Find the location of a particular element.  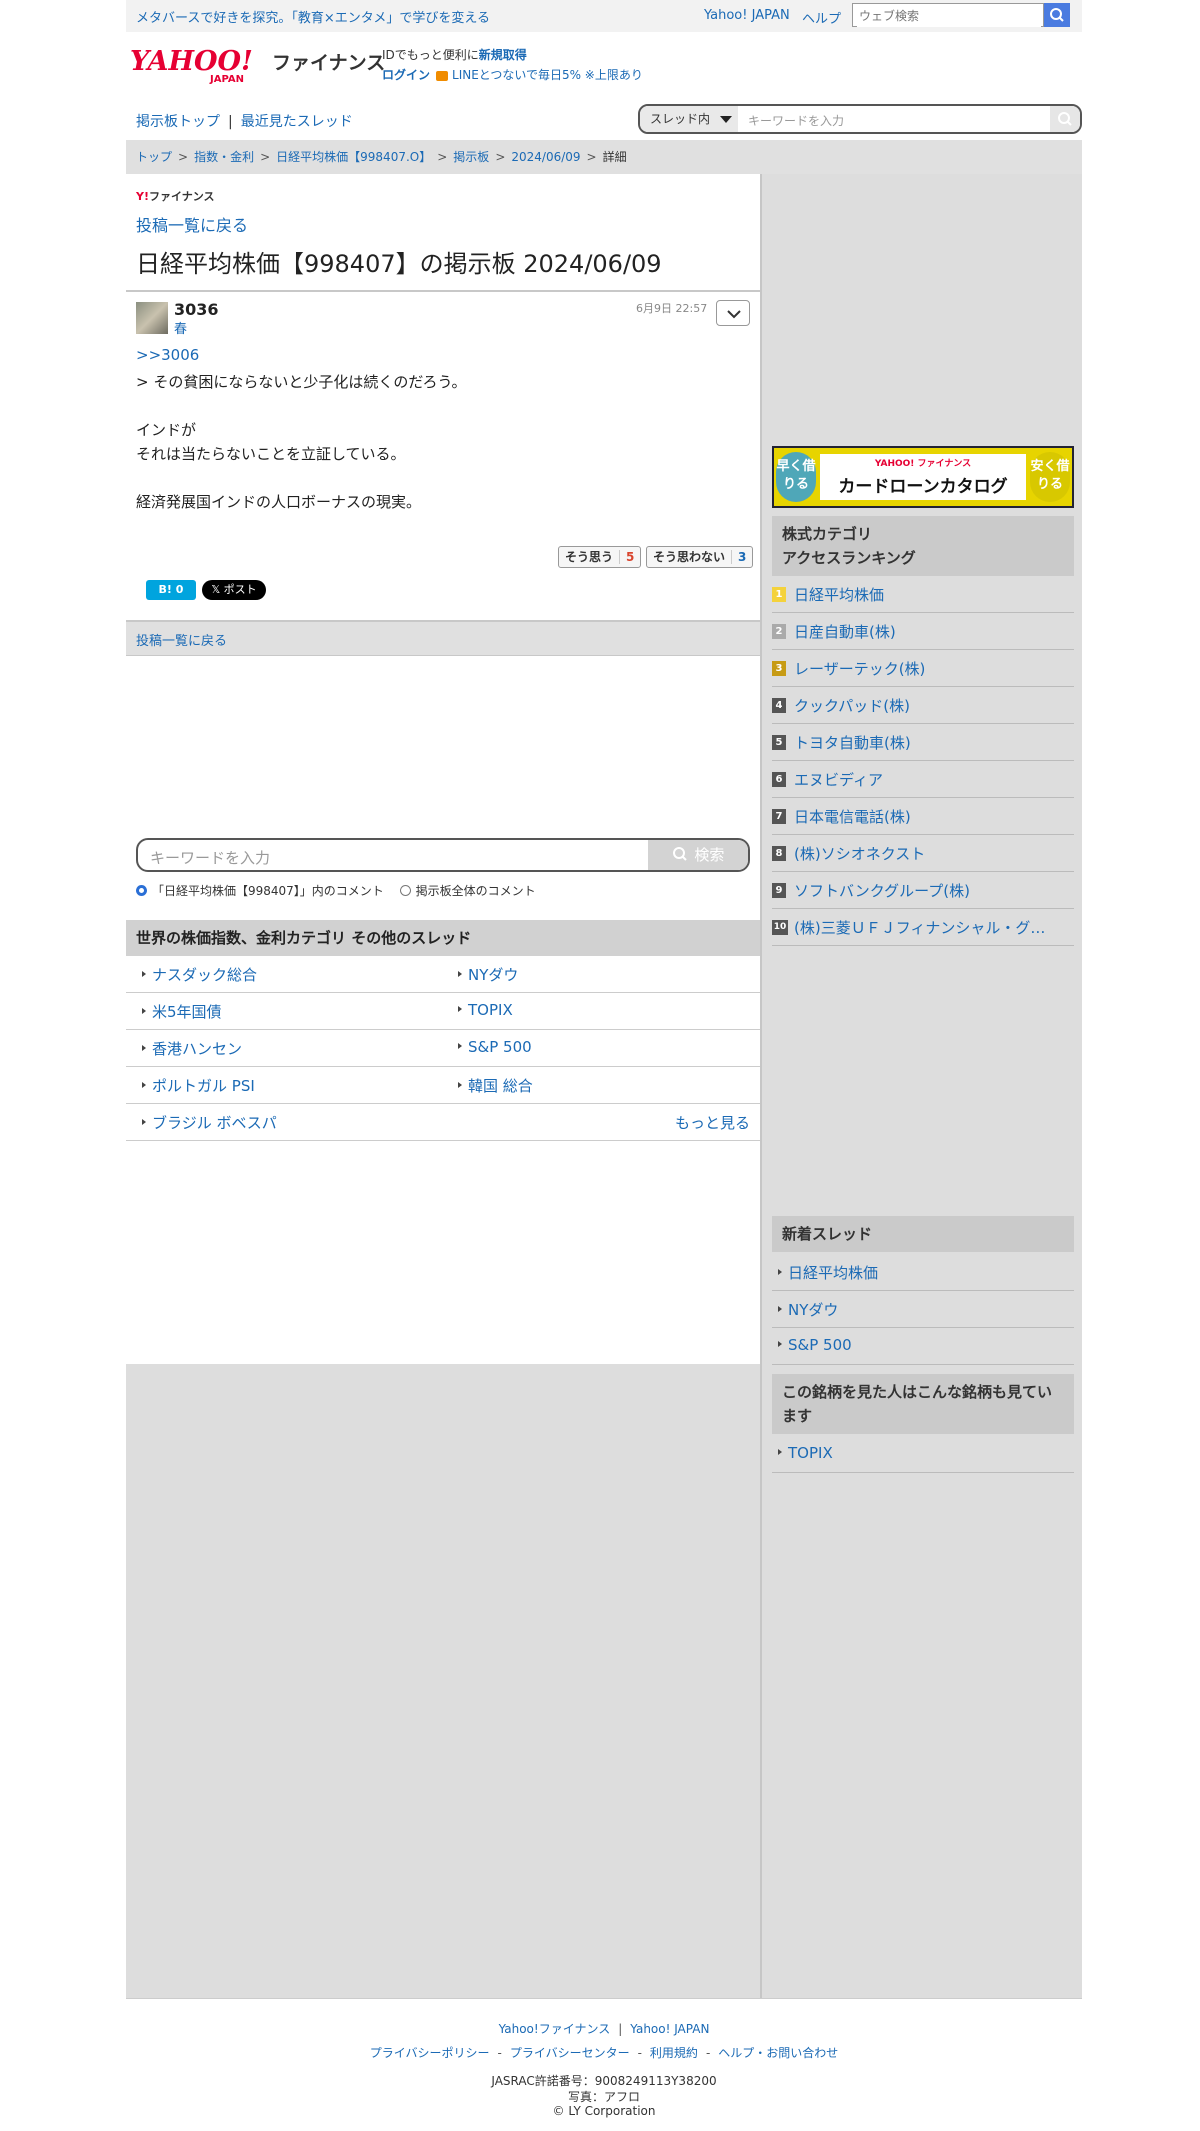

also-viewed-item: TOPIX is located at coordinates (923, 1454).